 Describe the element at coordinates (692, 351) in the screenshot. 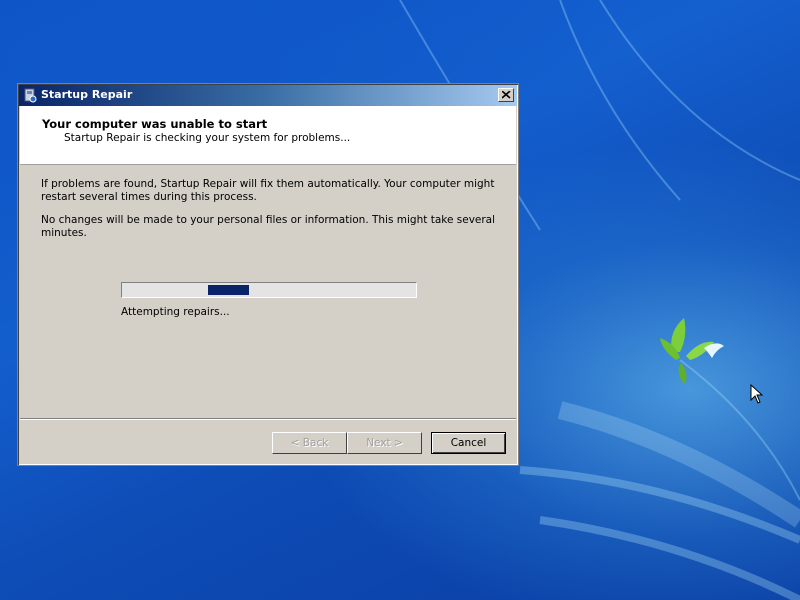

I see `windows-bird-logo` at that location.